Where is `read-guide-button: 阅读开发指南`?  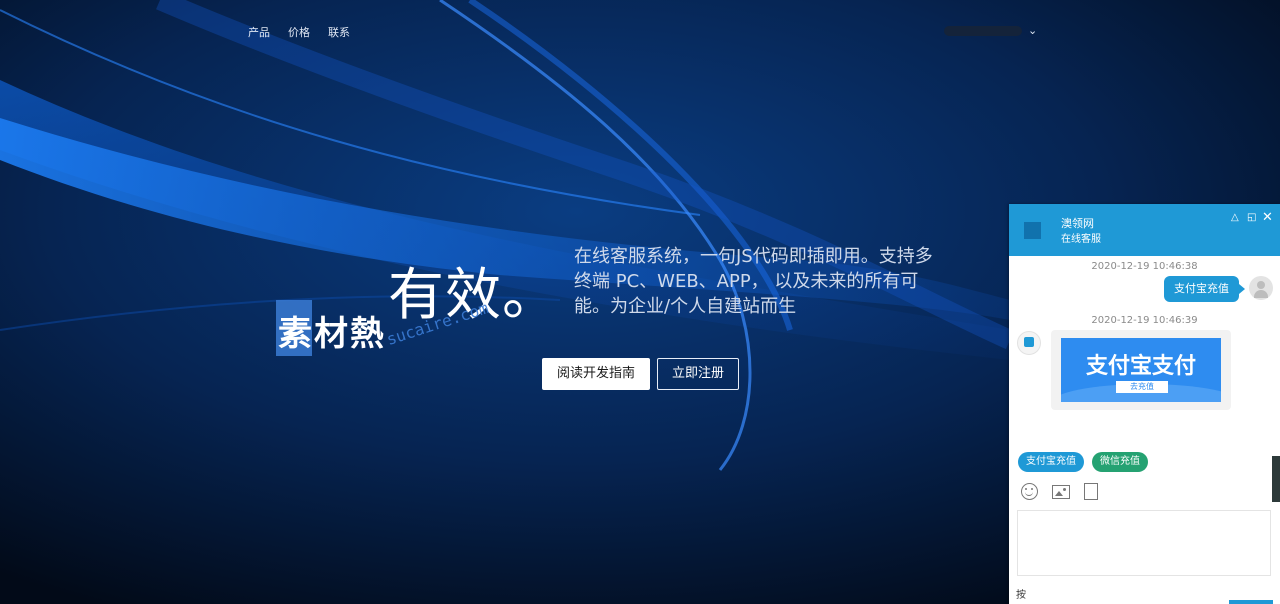 read-guide-button: 阅读开发指南 is located at coordinates (596, 374).